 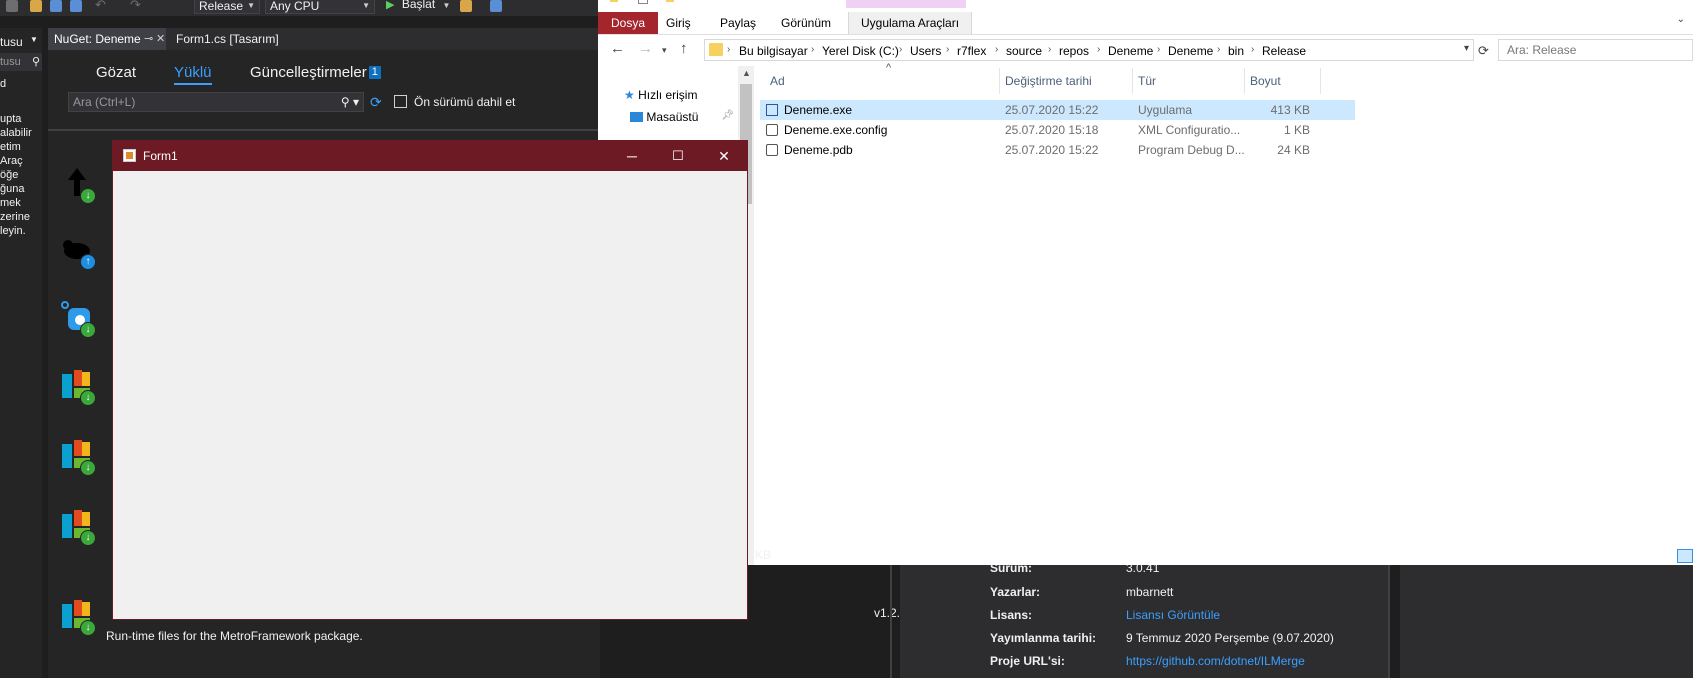 I want to click on find-icon, so click(x=466, y=6).